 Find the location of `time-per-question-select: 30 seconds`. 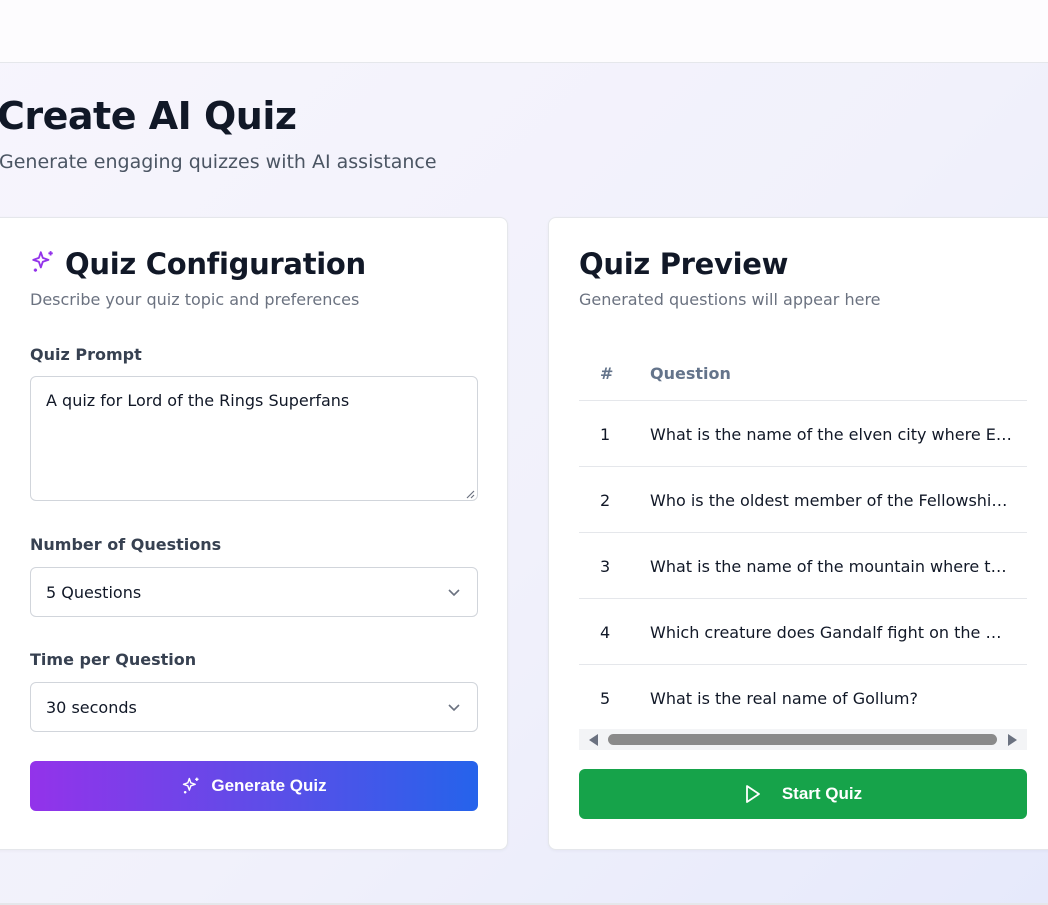

time-per-question-select: 30 seconds is located at coordinates (254, 707).